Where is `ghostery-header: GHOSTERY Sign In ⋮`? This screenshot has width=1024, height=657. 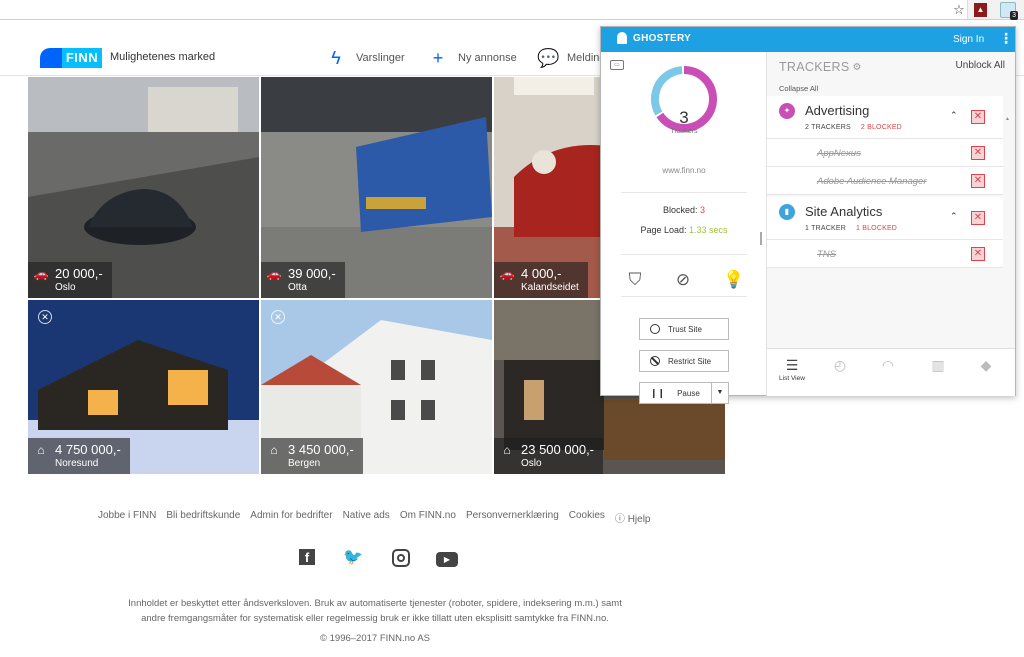 ghostery-header: GHOSTERY Sign In ⋮ is located at coordinates (808, 39).